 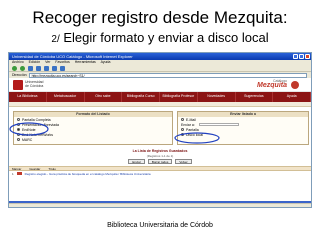 I want to click on clear-all-button: Borrar todos, so click(x=160, y=161).